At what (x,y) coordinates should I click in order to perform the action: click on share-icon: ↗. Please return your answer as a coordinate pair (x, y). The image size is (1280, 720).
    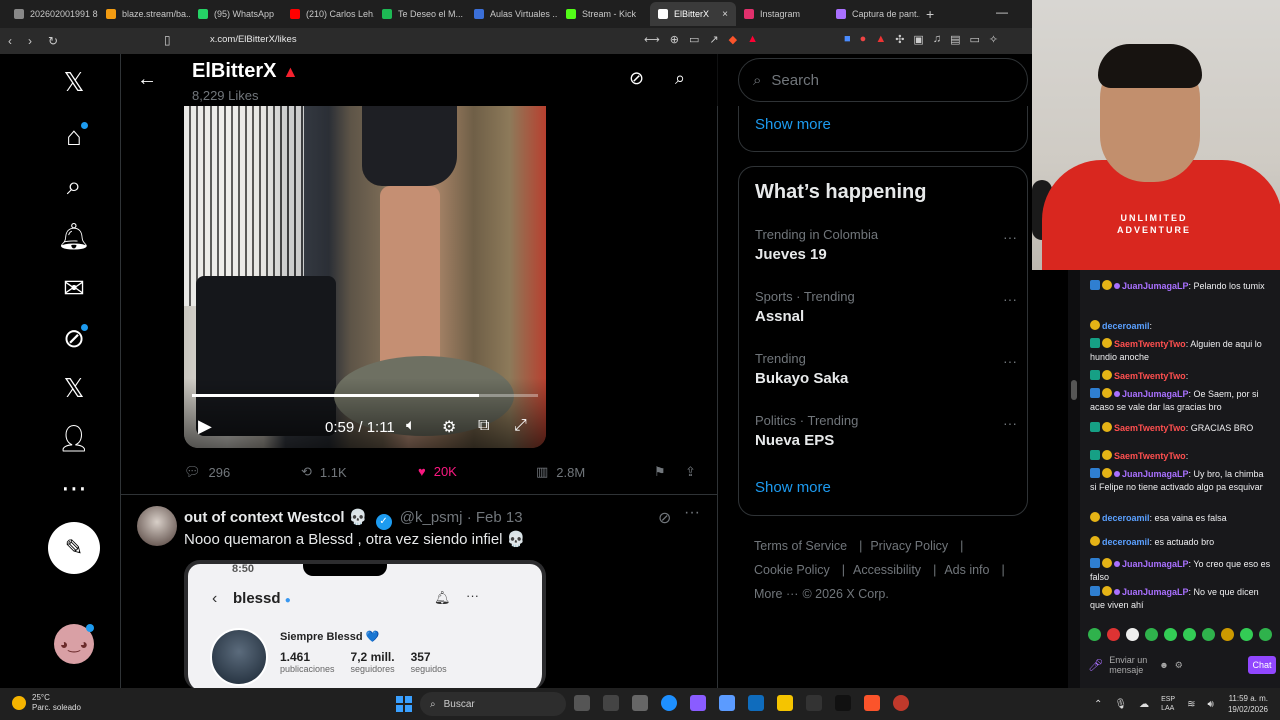
    Looking at the image, I should click on (713, 39).